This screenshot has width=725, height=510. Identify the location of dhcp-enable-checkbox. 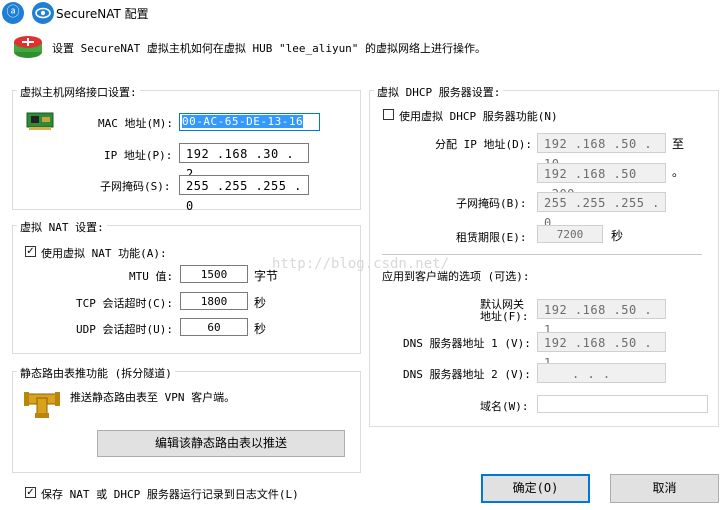
(388, 114).